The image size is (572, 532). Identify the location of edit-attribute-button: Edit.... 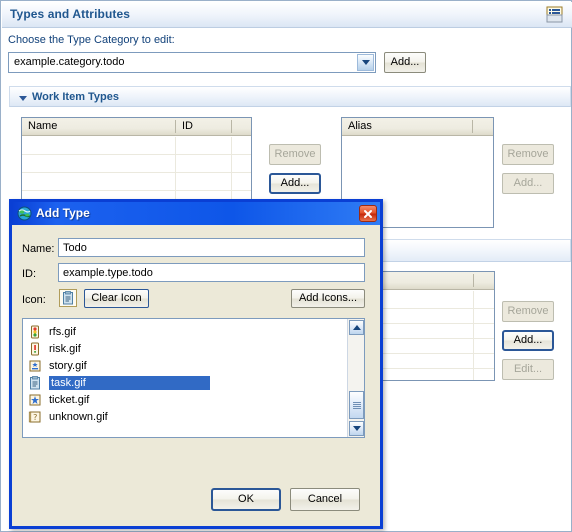
(528, 369).